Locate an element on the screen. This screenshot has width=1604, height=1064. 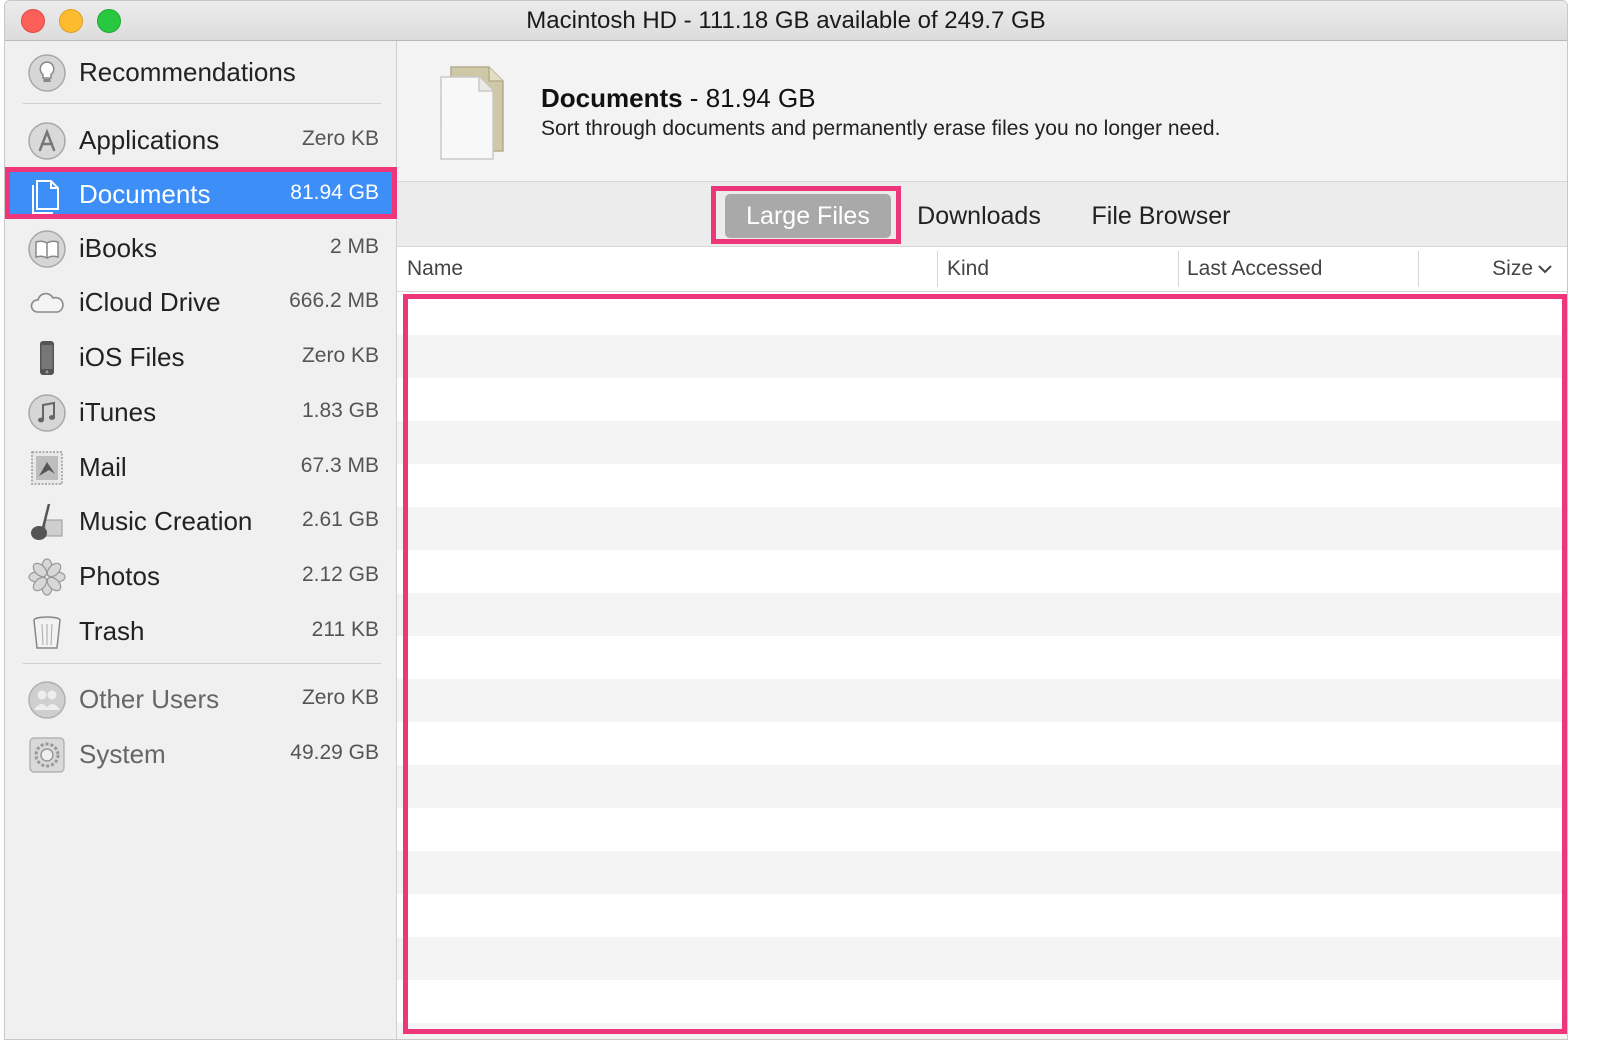
sidebar-item-music-creation: Music Creation 2.61 GB is located at coordinates (201, 520).